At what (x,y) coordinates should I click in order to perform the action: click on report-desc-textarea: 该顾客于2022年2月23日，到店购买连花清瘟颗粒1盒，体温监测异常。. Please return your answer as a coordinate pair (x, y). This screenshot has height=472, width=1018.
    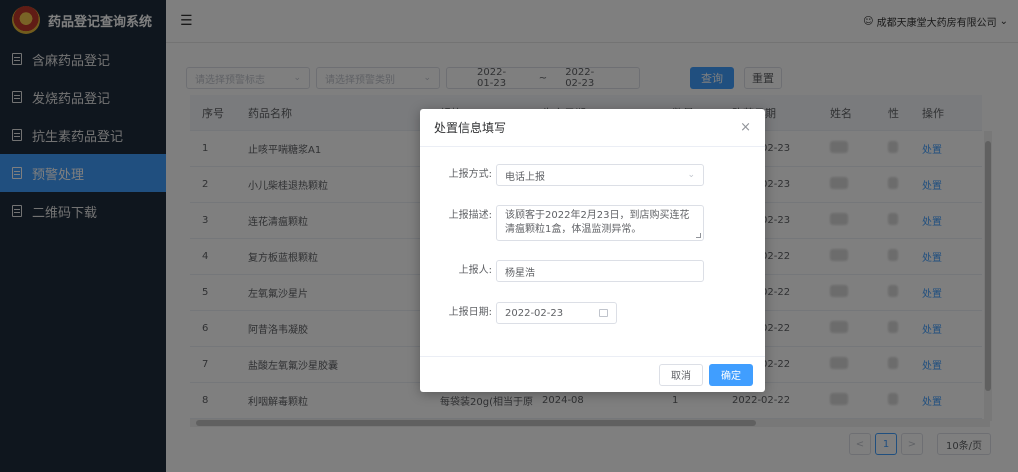
    Looking at the image, I should click on (600, 223).